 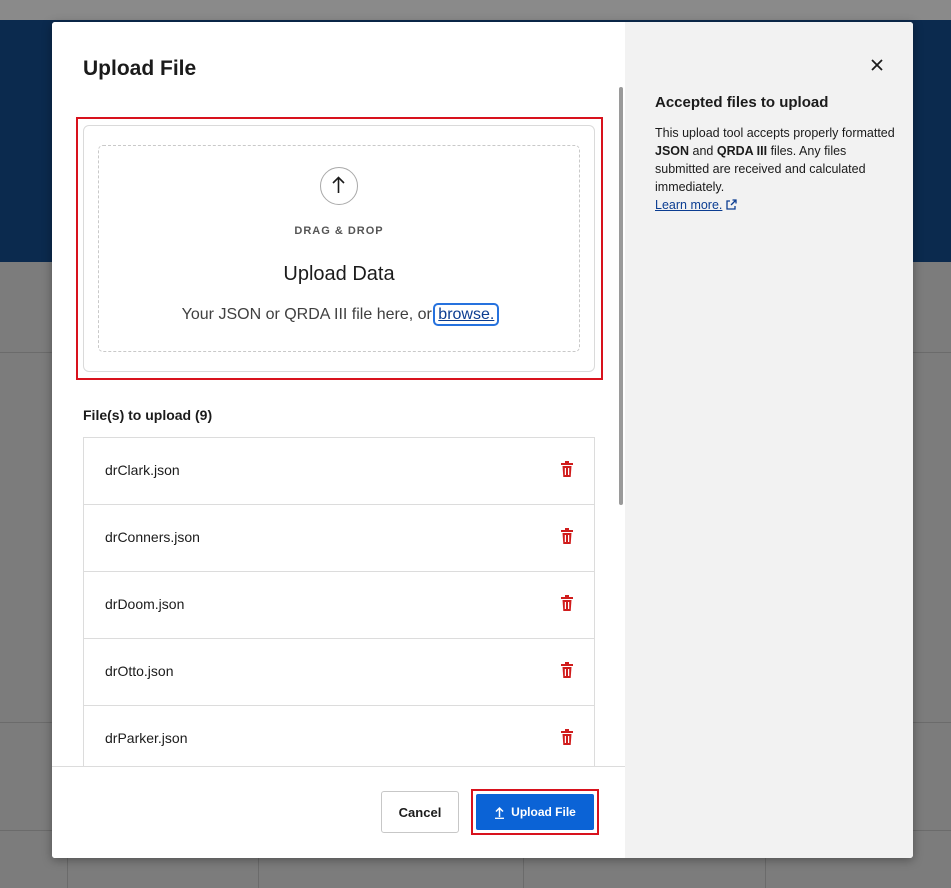 I want to click on side-panel-title: Accepted files to upload, so click(x=742, y=102).